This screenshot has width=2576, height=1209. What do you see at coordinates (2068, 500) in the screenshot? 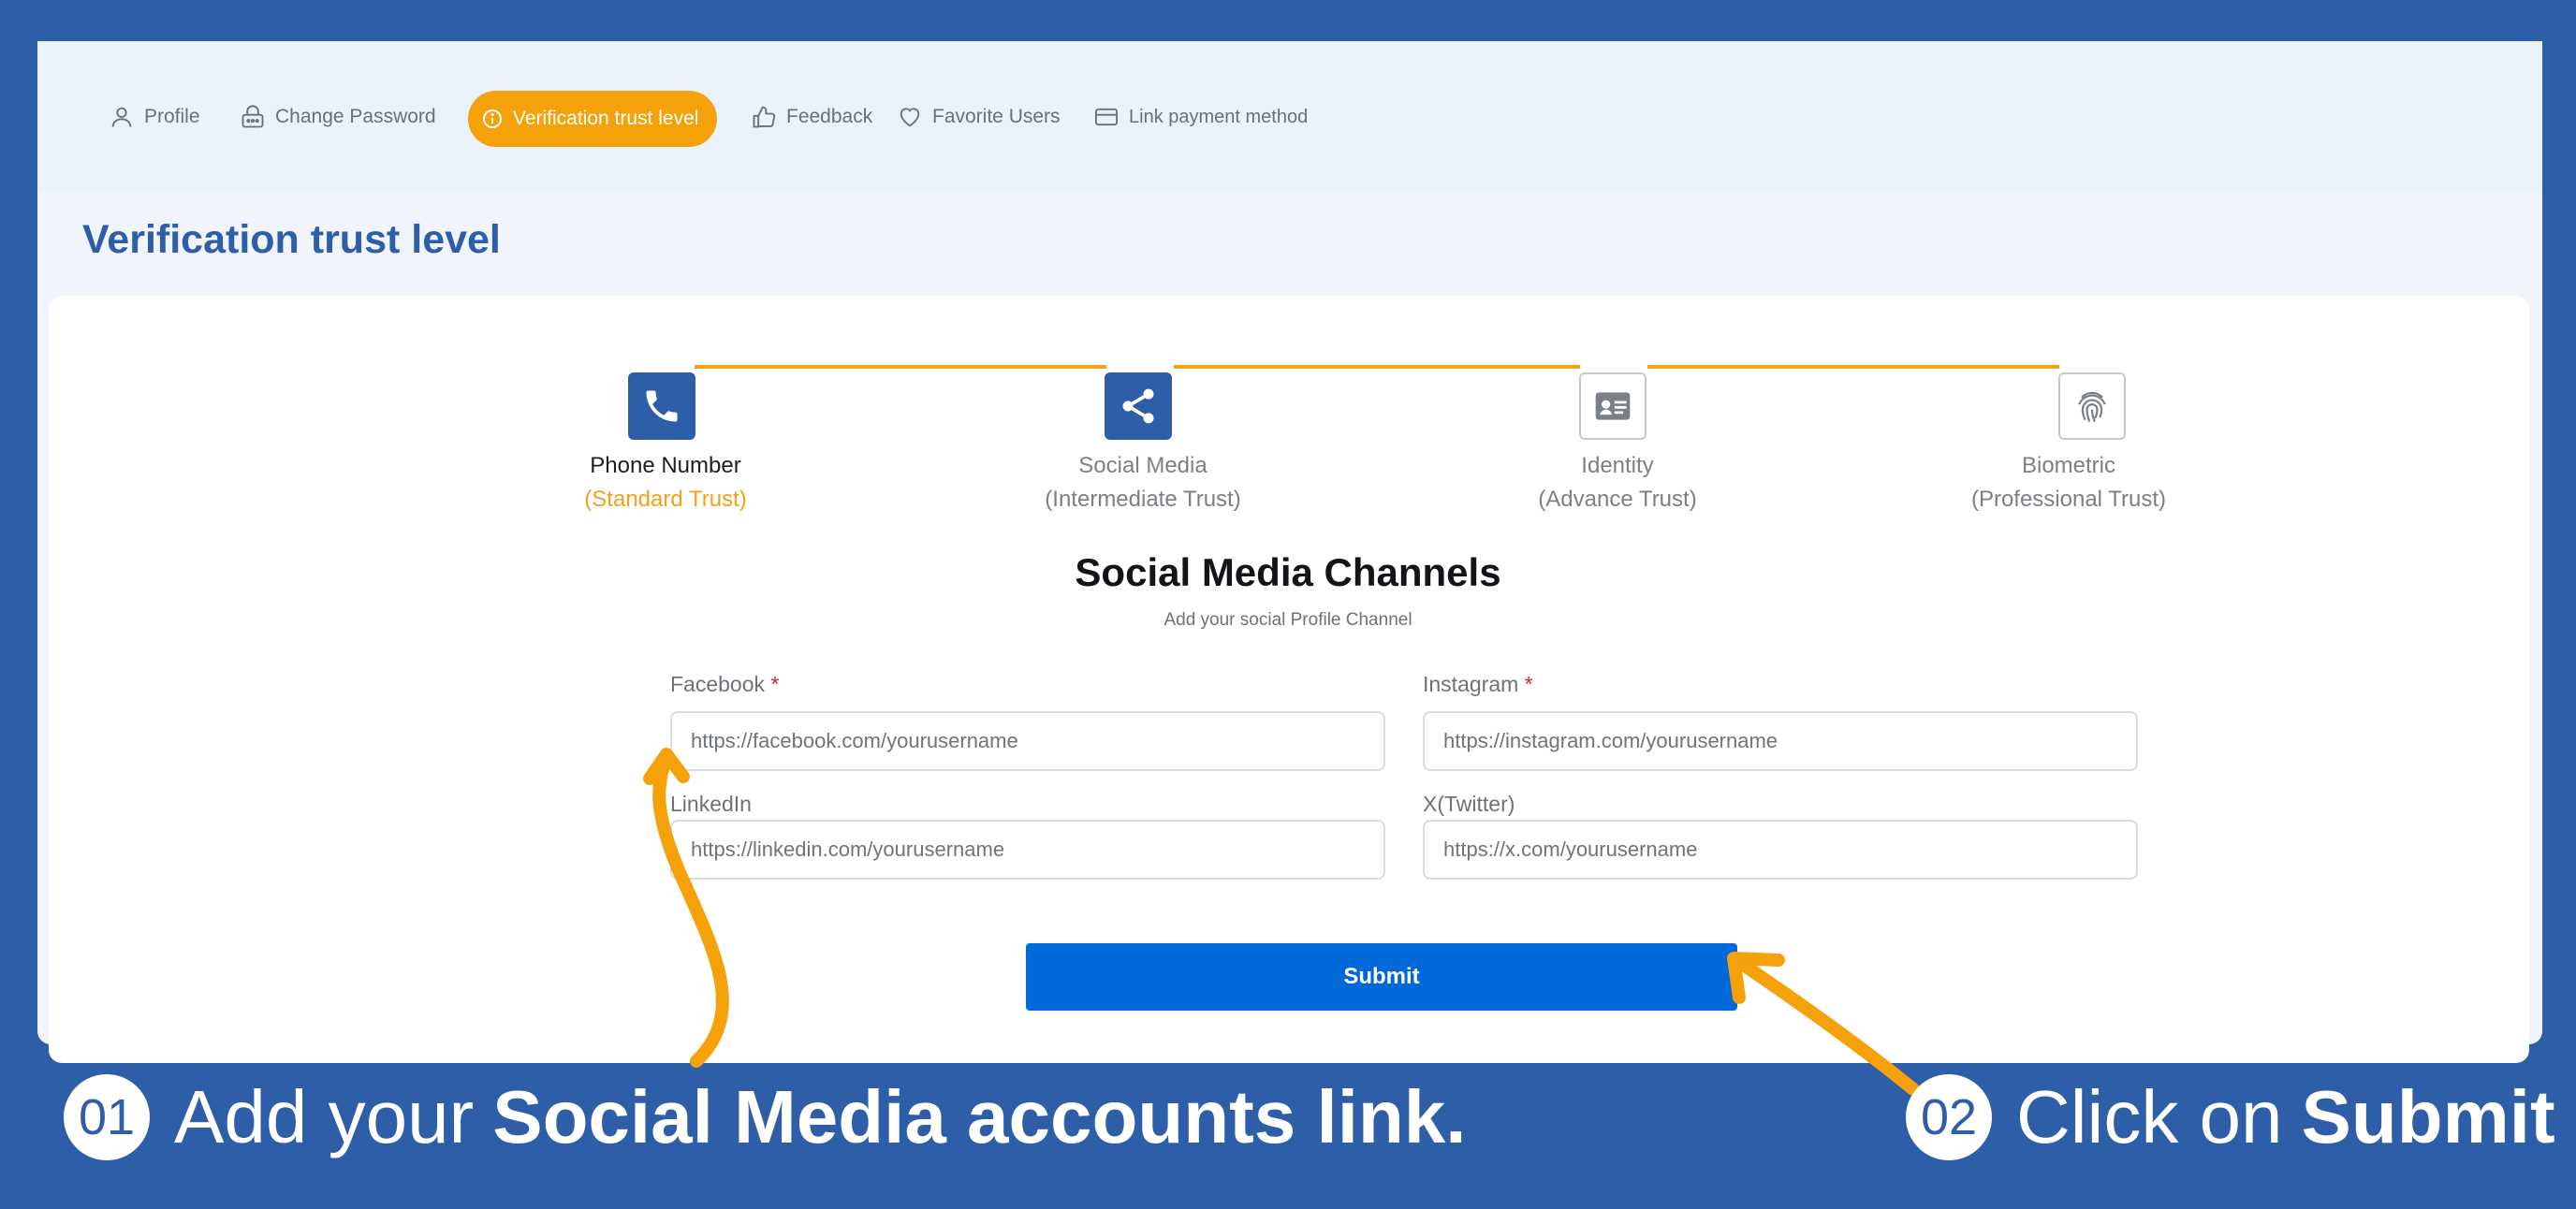
I see `step-subtitle: (Professional Trust)` at bounding box center [2068, 500].